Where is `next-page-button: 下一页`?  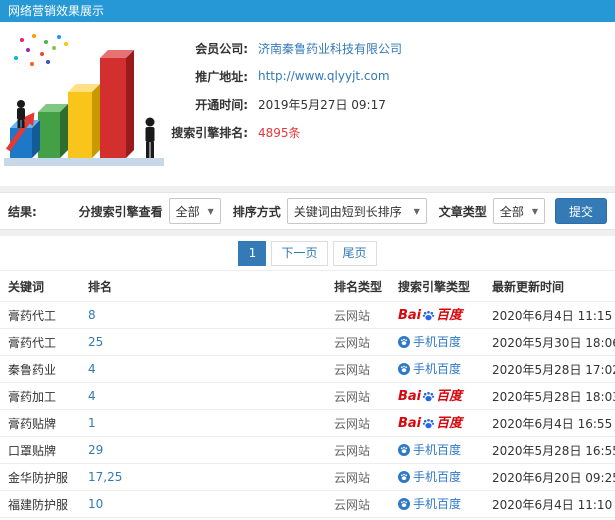
next-page-button: 下一页 is located at coordinates (299, 253).